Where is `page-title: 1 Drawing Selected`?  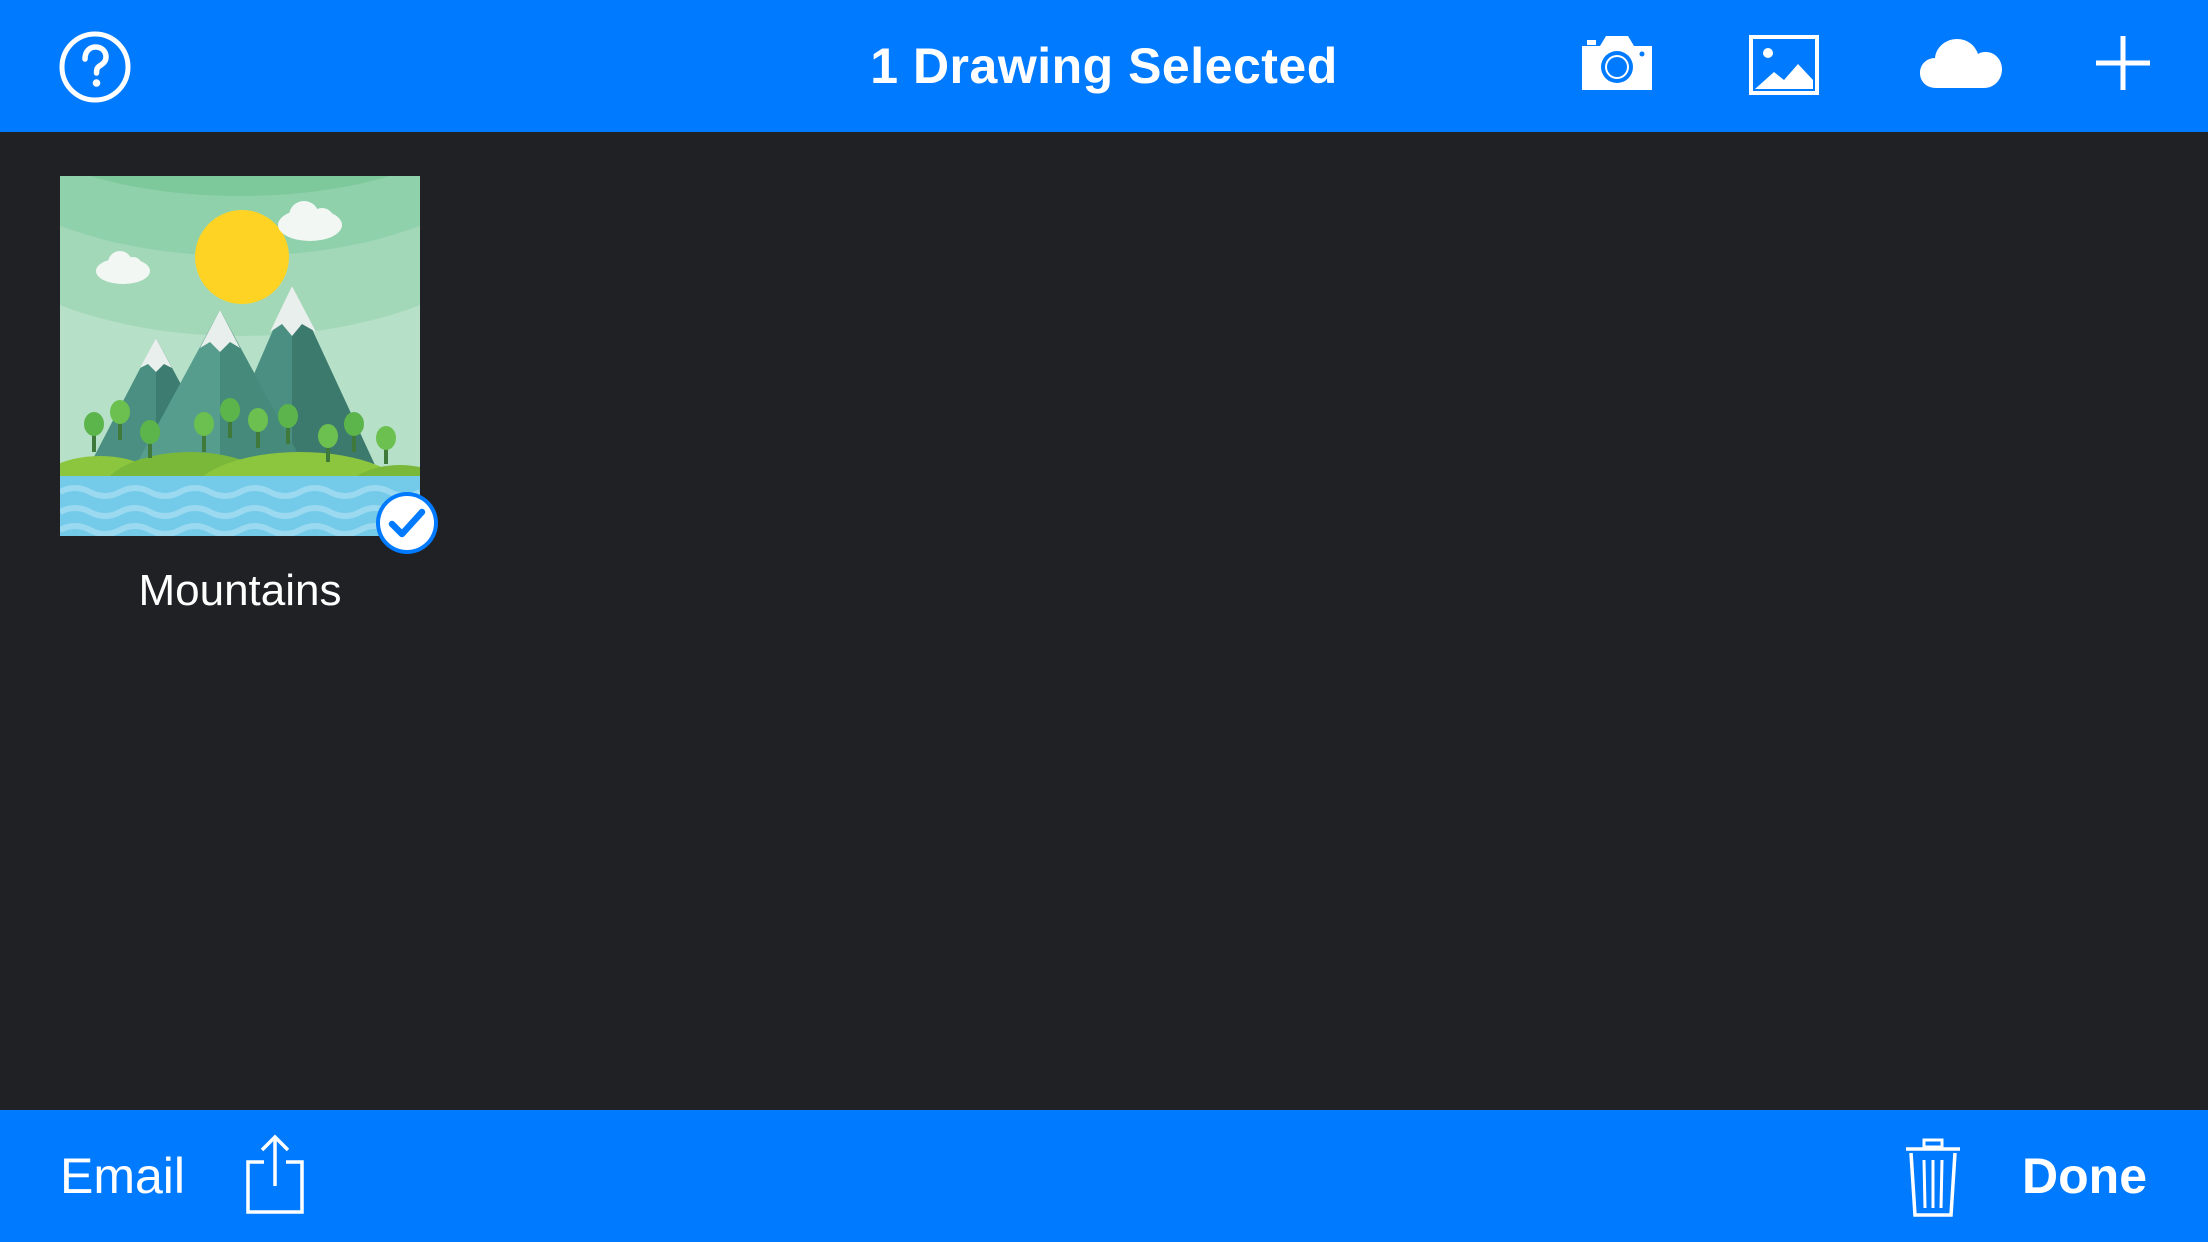 page-title: 1 Drawing Selected is located at coordinates (1104, 66).